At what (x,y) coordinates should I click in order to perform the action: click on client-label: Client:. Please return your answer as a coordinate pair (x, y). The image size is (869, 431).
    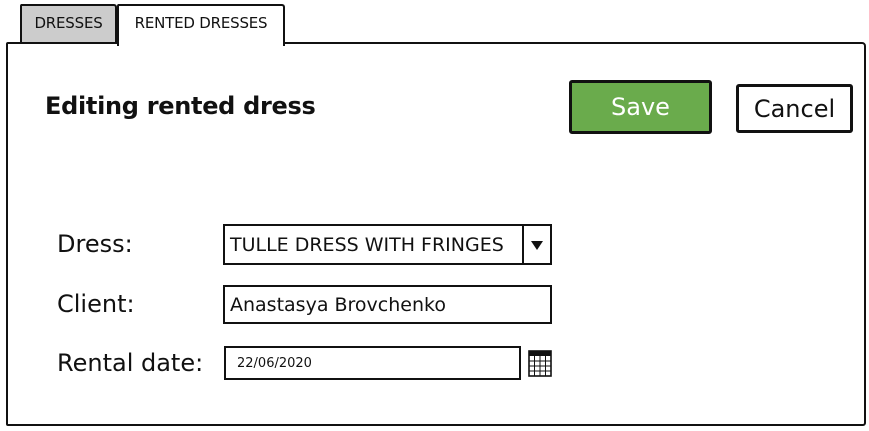
    Looking at the image, I should click on (96, 304).